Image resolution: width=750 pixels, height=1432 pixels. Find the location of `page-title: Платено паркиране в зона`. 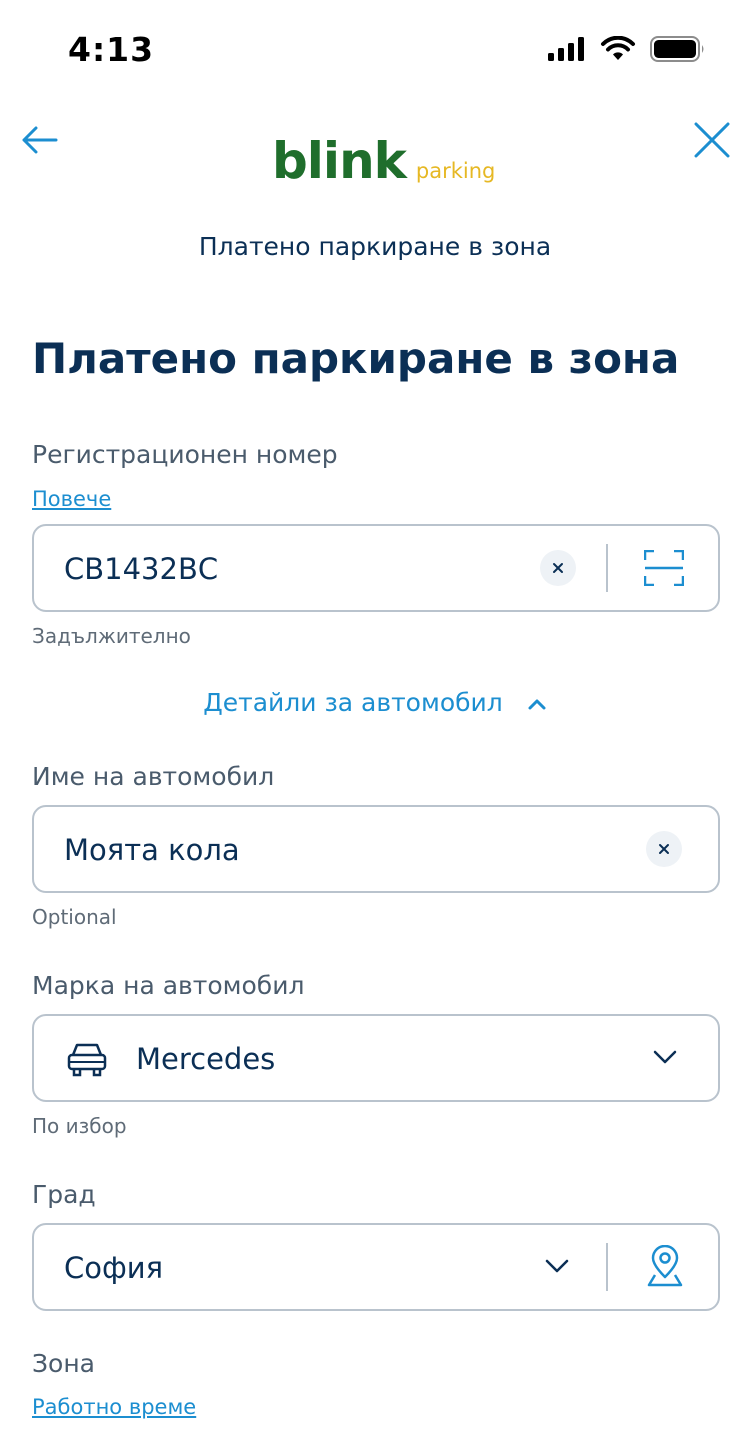

page-title: Платено паркиране в зона is located at coordinates (356, 358).